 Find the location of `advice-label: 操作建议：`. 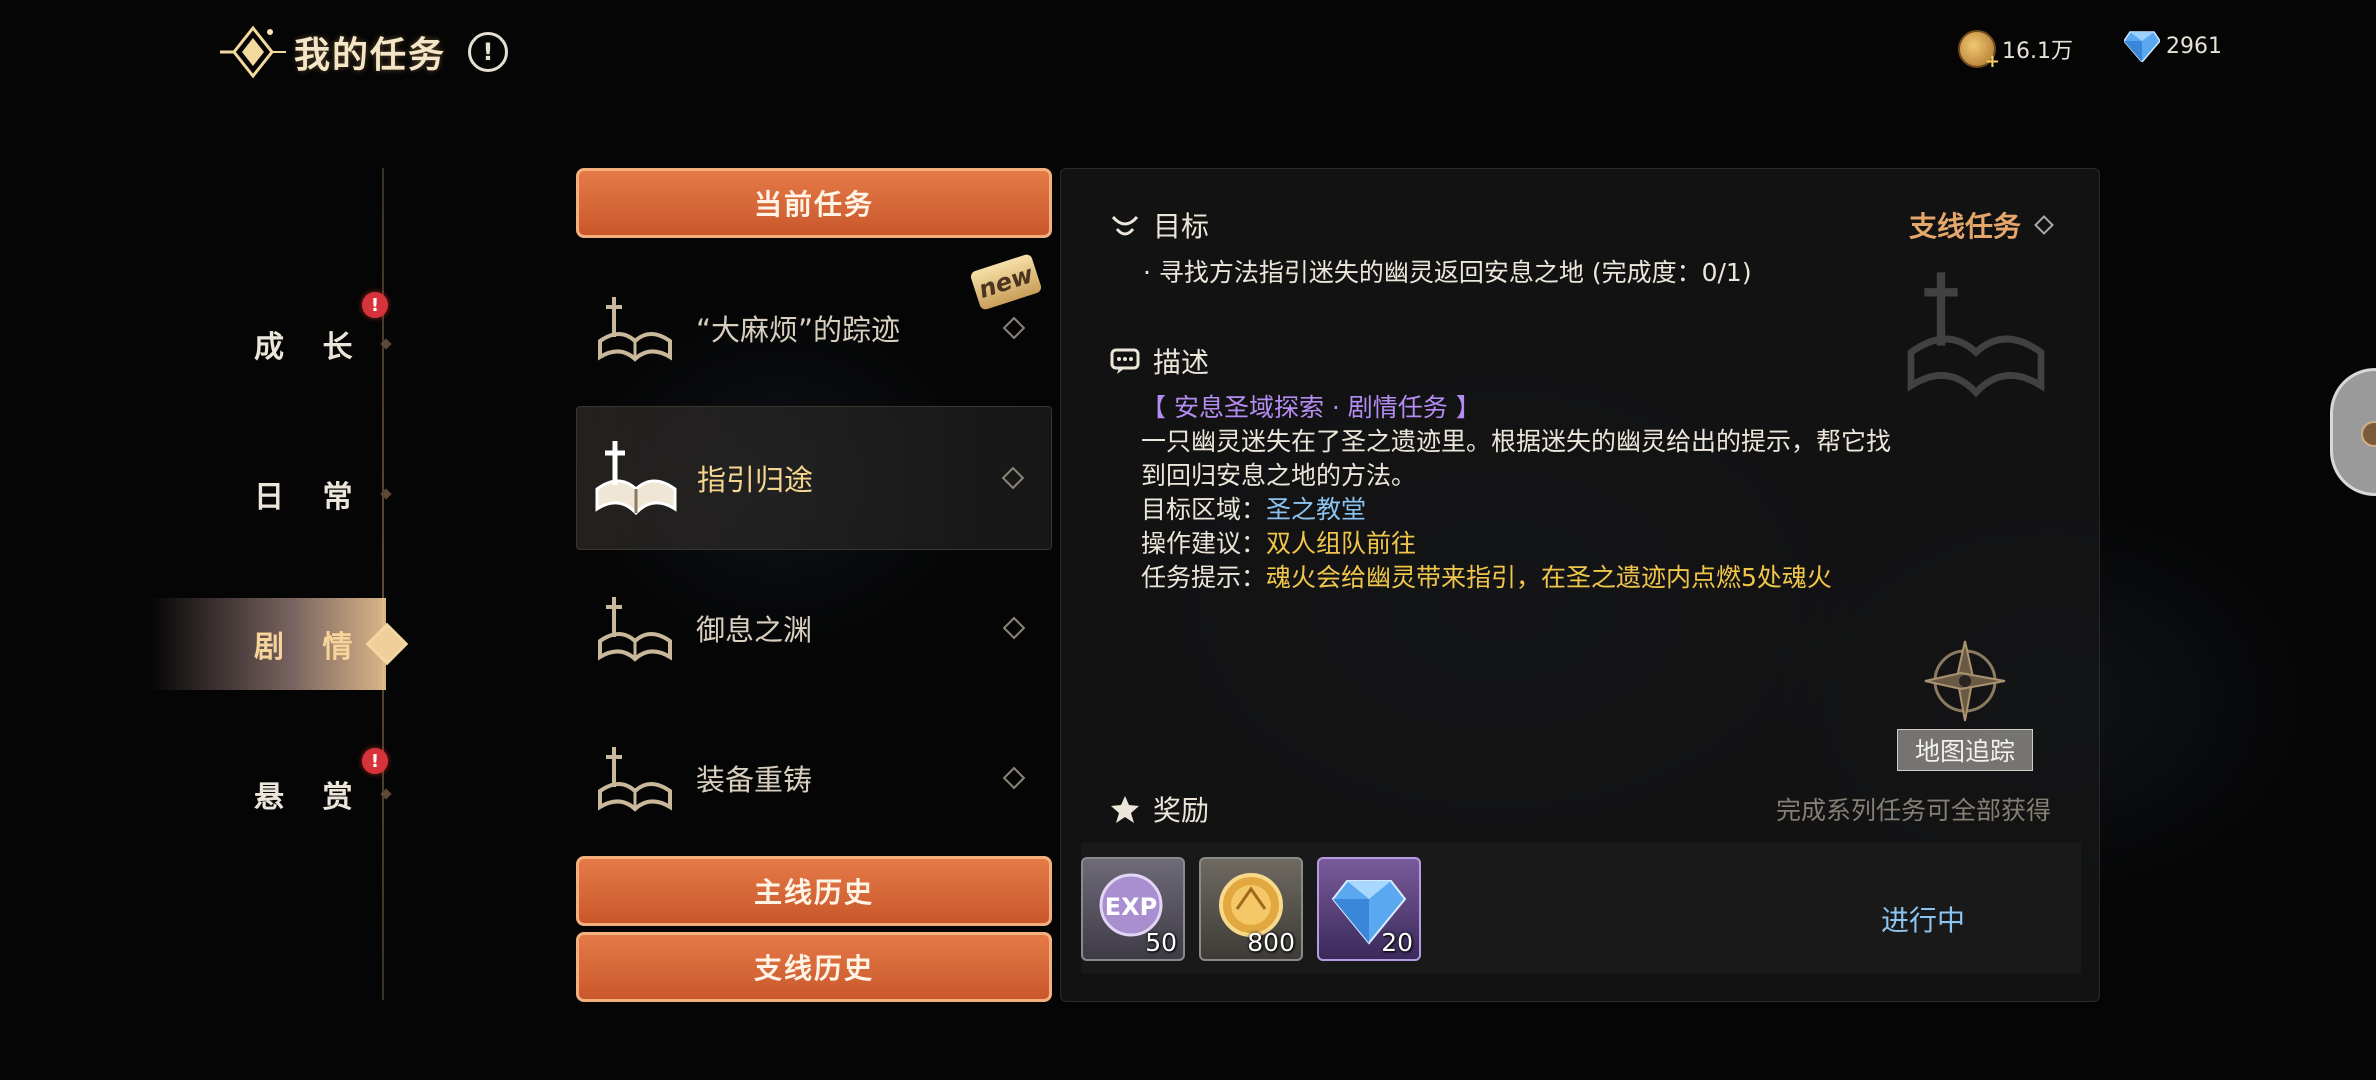

advice-label: 操作建议： is located at coordinates (1204, 543).